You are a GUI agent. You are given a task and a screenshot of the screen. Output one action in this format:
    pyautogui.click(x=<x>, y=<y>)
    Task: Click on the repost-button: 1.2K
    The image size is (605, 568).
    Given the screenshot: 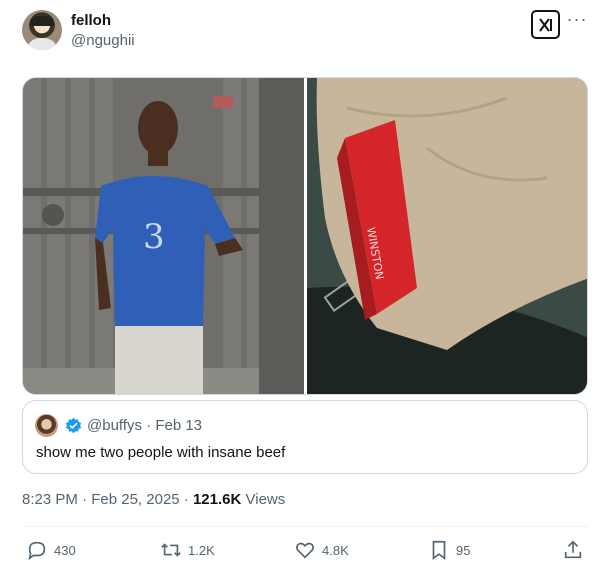 What is the action you would take?
    pyautogui.click(x=187, y=550)
    